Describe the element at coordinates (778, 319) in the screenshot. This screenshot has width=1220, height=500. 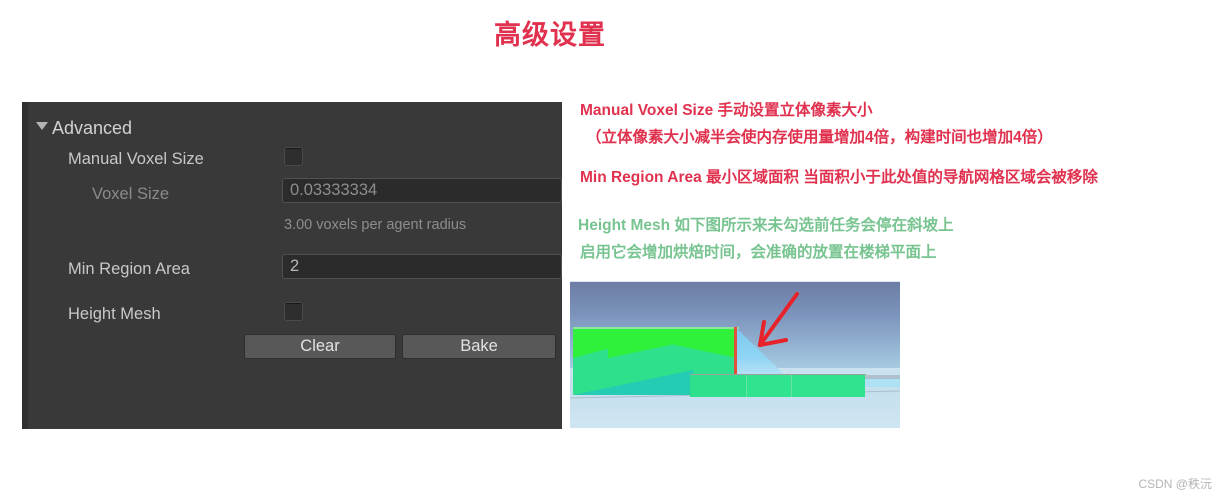
I see `red-arrow-annotation-icon` at that location.